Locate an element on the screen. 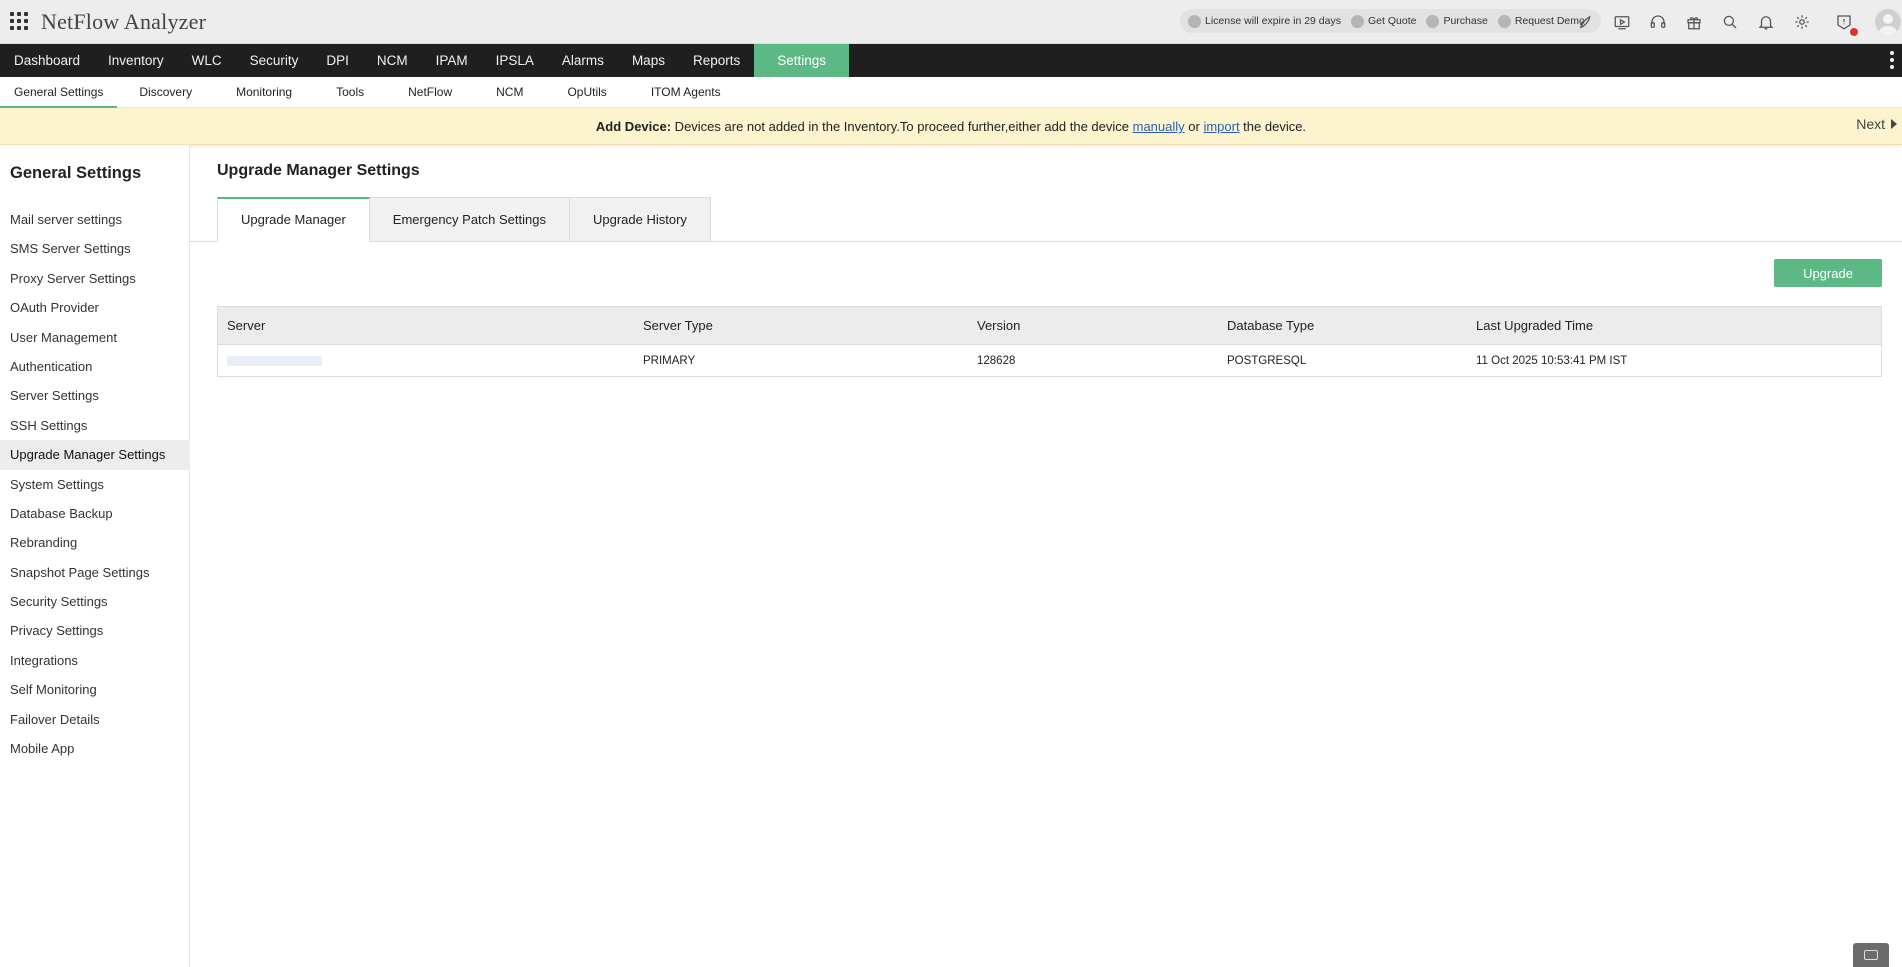 The height and width of the screenshot is (967, 1902). tab-upgrade-manager: Upgrade Manager is located at coordinates (293, 219).